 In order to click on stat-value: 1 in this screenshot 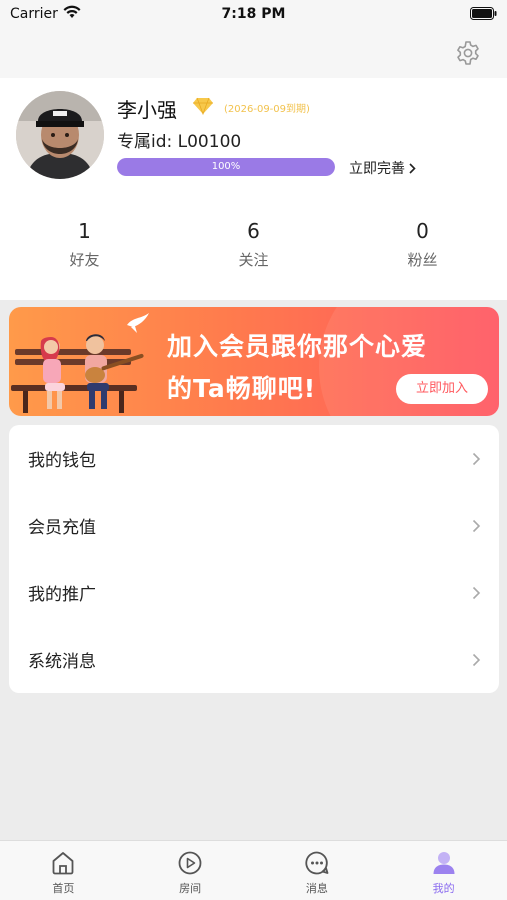, I will do `click(84, 231)`.